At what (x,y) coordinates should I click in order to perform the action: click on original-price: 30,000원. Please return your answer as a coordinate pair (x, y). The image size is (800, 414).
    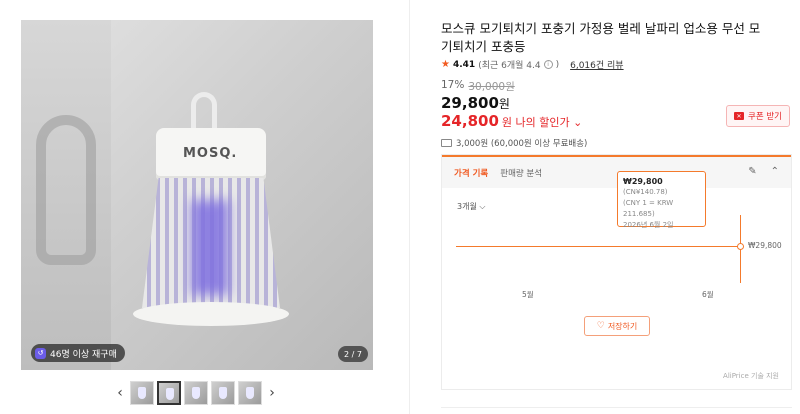
    Looking at the image, I should click on (491, 87).